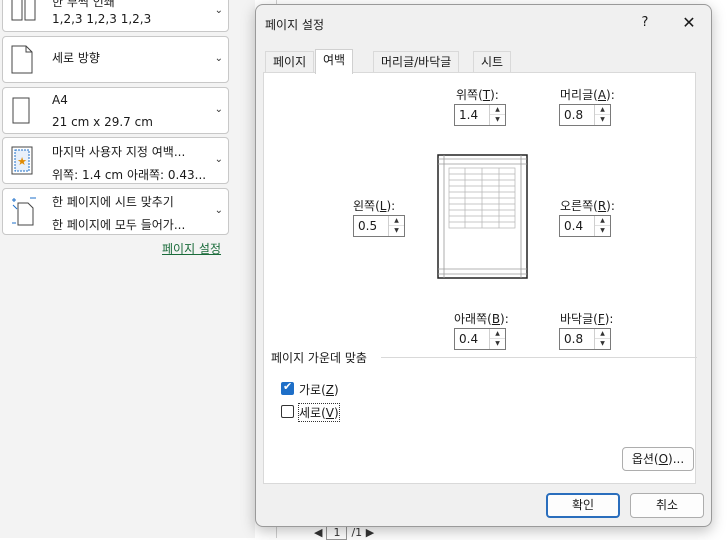 The image size is (727, 540). Describe the element at coordinates (318, 532) in the screenshot. I see `previous-page-icon: ◀` at that location.